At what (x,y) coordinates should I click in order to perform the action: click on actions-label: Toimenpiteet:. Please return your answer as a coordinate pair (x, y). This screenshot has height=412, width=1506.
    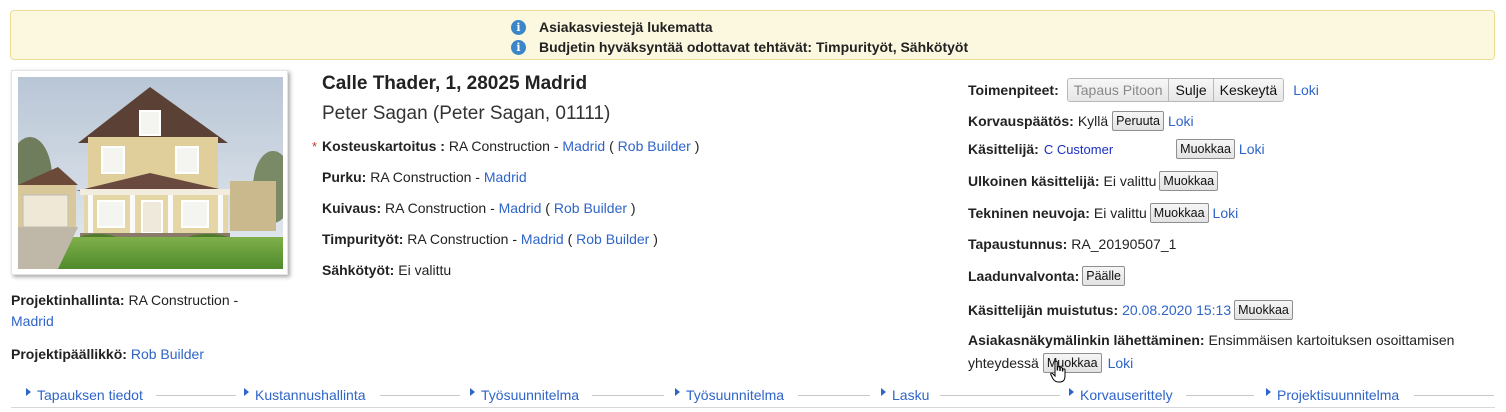
    Looking at the image, I should click on (1013, 90).